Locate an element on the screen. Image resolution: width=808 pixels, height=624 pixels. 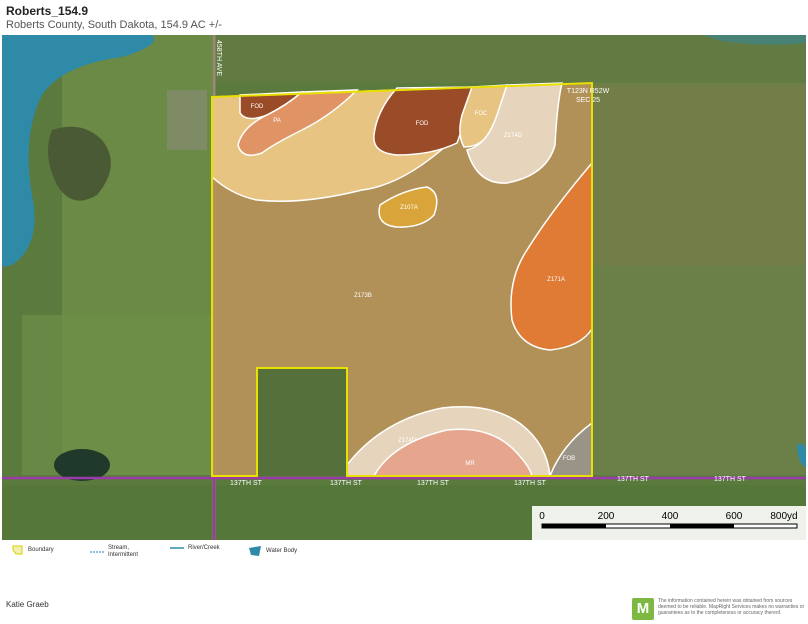
legend-river-label: River/Creek is located at coordinates (204, 548).